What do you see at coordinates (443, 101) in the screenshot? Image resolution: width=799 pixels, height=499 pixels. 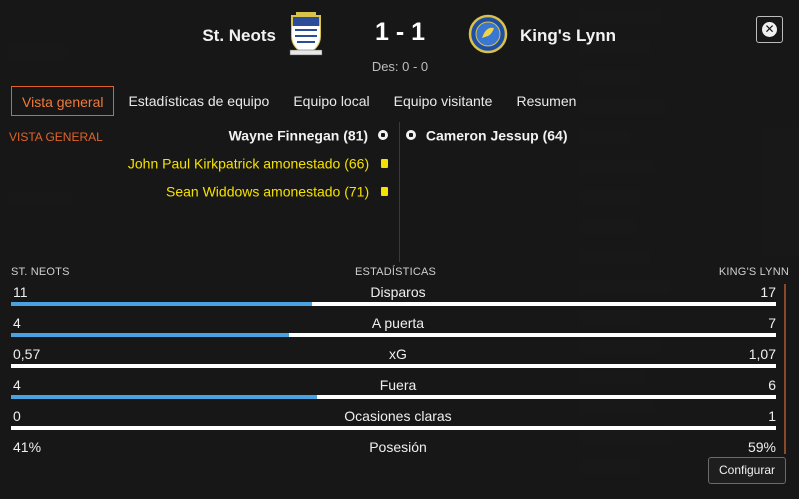 I see `tab-away-team: Equipo visitante` at bounding box center [443, 101].